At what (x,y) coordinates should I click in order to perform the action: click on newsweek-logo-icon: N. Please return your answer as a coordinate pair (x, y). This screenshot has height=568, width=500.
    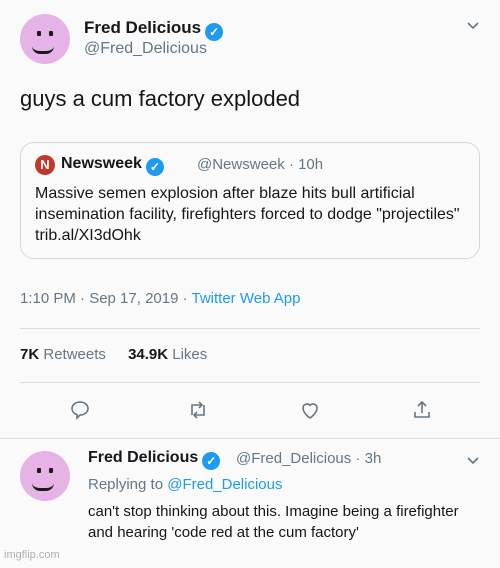
    Looking at the image, I should click on (45, 165).